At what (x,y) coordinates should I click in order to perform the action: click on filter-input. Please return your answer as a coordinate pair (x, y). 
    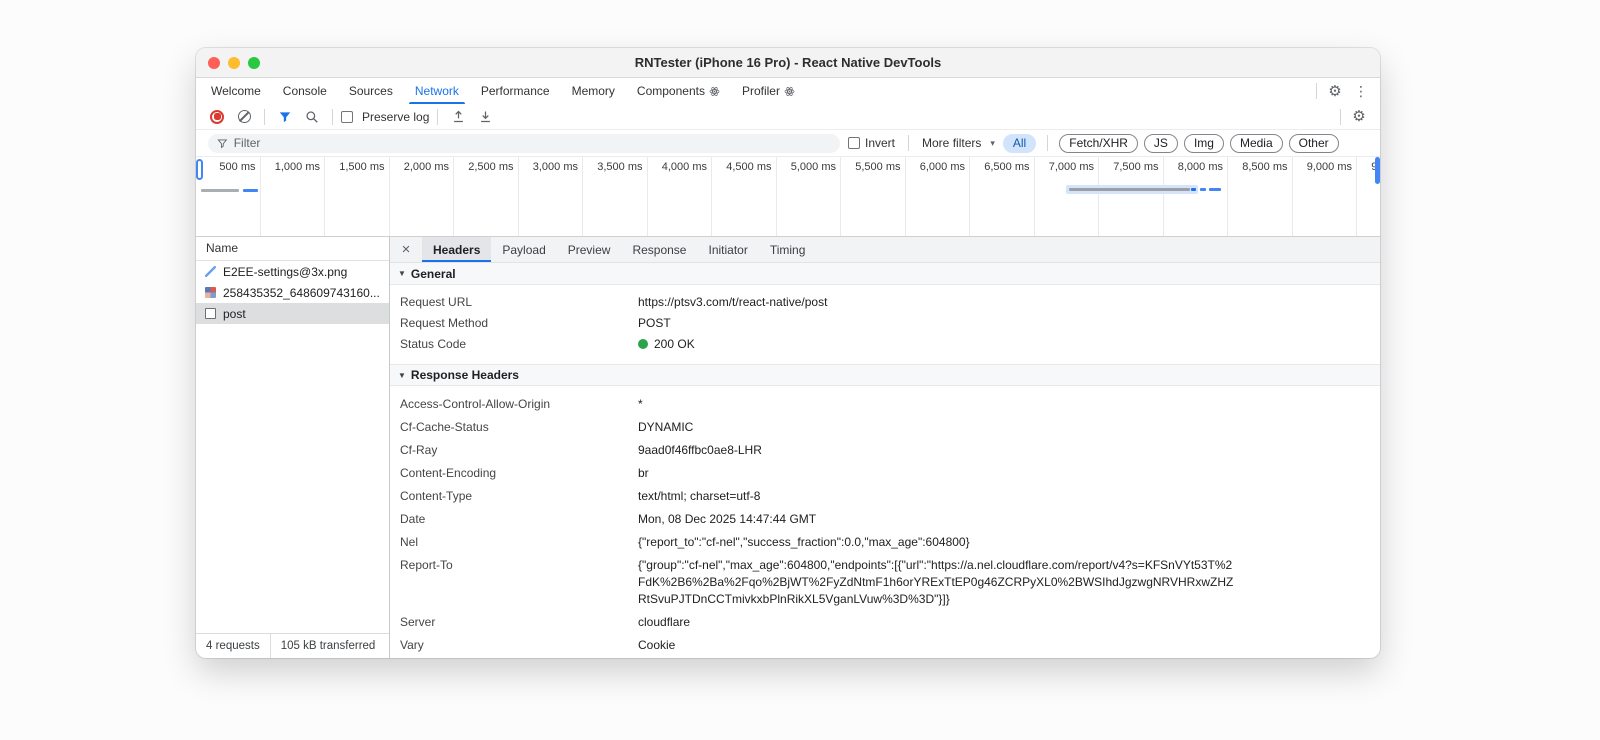
    Looking at the image, I should click on (532, 143).